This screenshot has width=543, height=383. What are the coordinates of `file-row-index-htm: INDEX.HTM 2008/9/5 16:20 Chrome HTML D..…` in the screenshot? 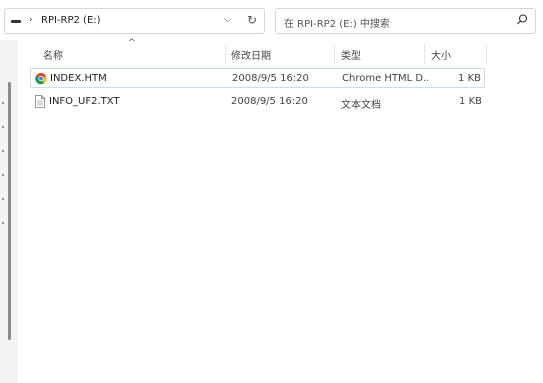 It's located at (257, 78).